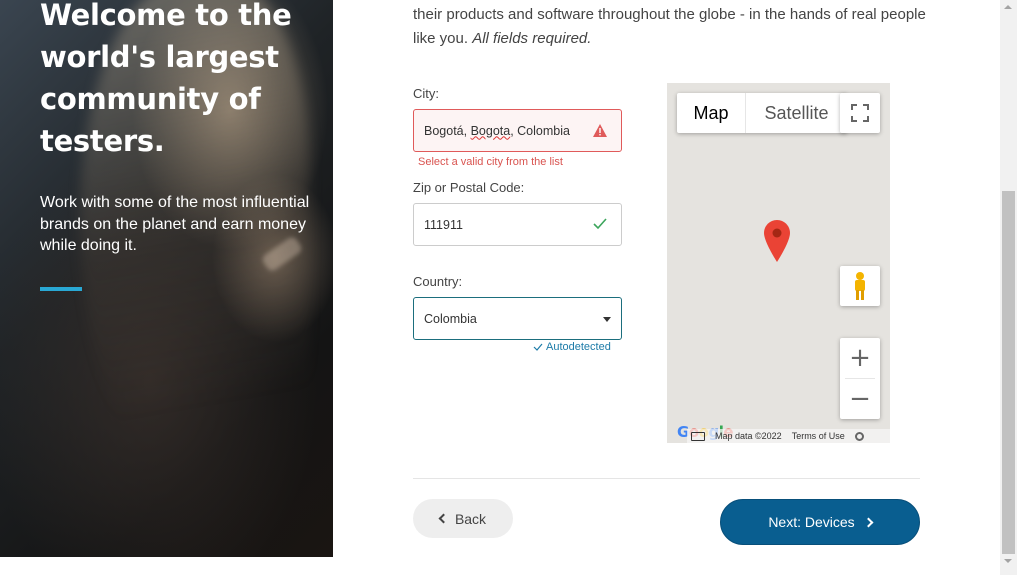  I want to click on city-error-message: Select a valid city from the list, so click(490, 162).